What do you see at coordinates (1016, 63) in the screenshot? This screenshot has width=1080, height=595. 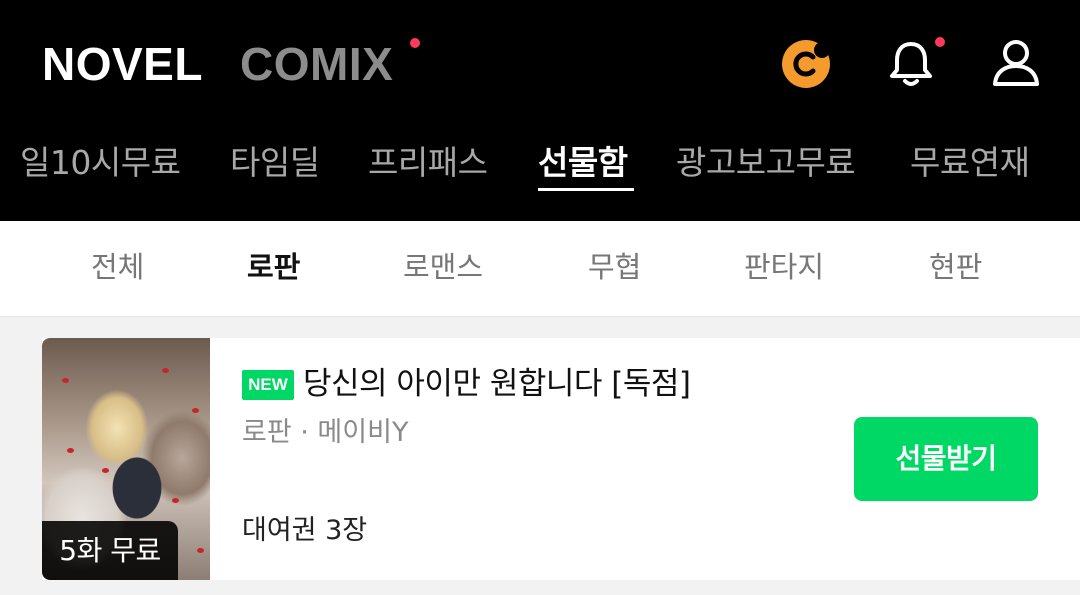 I see `user-icon` at bounding box center [1016, 63].